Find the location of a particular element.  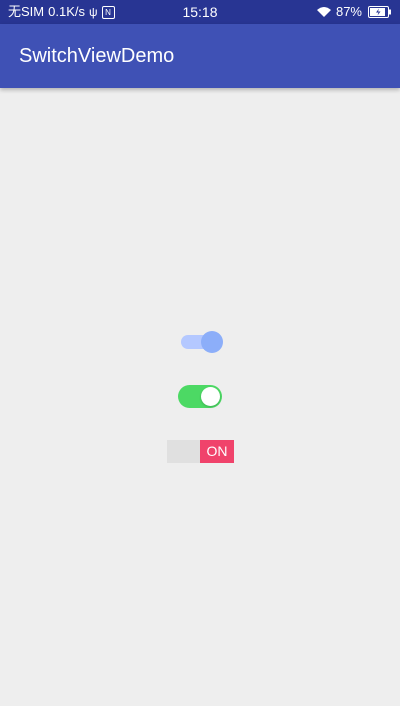

status-right: 87% is located at coordinates (354, 12).